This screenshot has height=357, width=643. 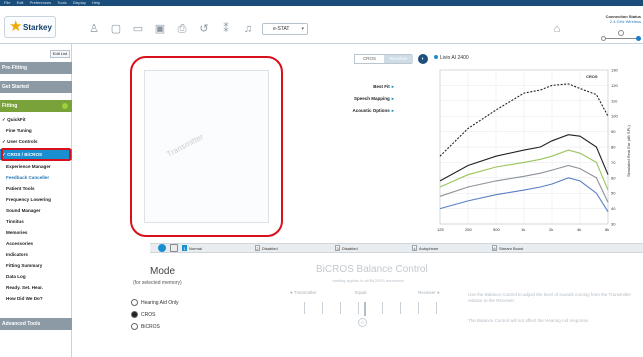 I want to click on memory-3-item: 3 Disabled, so click(x=346, y=248).